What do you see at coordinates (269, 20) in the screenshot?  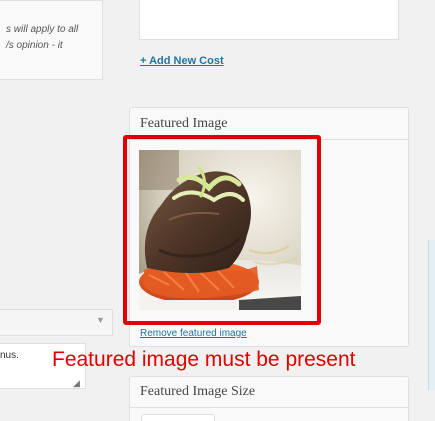 I see `cost-input-area` at bounding box center [269, 20].